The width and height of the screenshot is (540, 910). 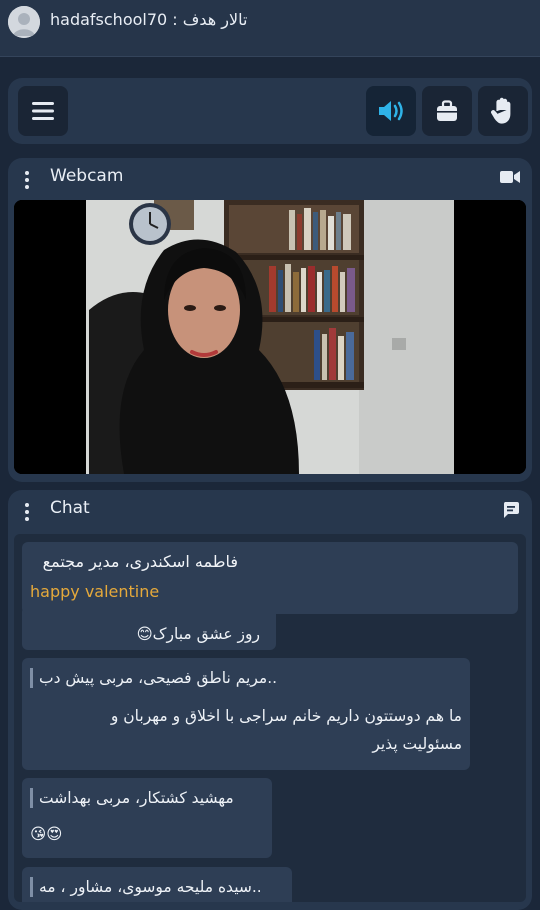 I want to click on message-sender: ..سیده ملیحه موسوی، مشاور ، مه, so click(x=146, y=887).